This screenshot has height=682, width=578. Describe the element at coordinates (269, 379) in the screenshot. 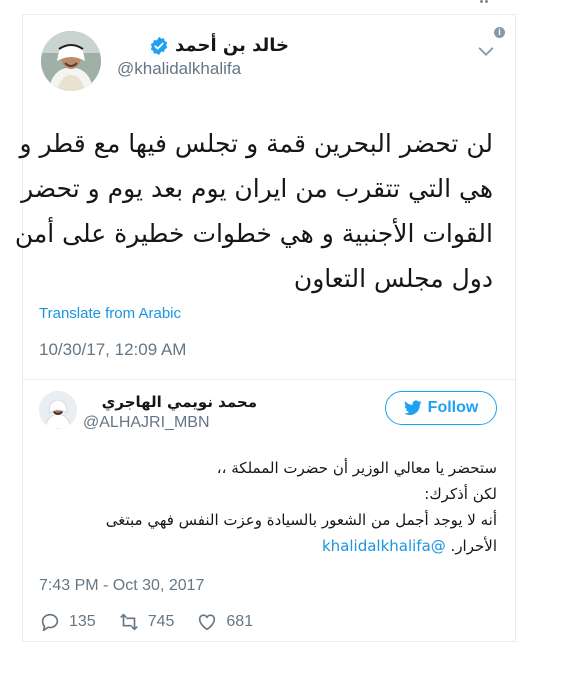

I see `divider` at that location.